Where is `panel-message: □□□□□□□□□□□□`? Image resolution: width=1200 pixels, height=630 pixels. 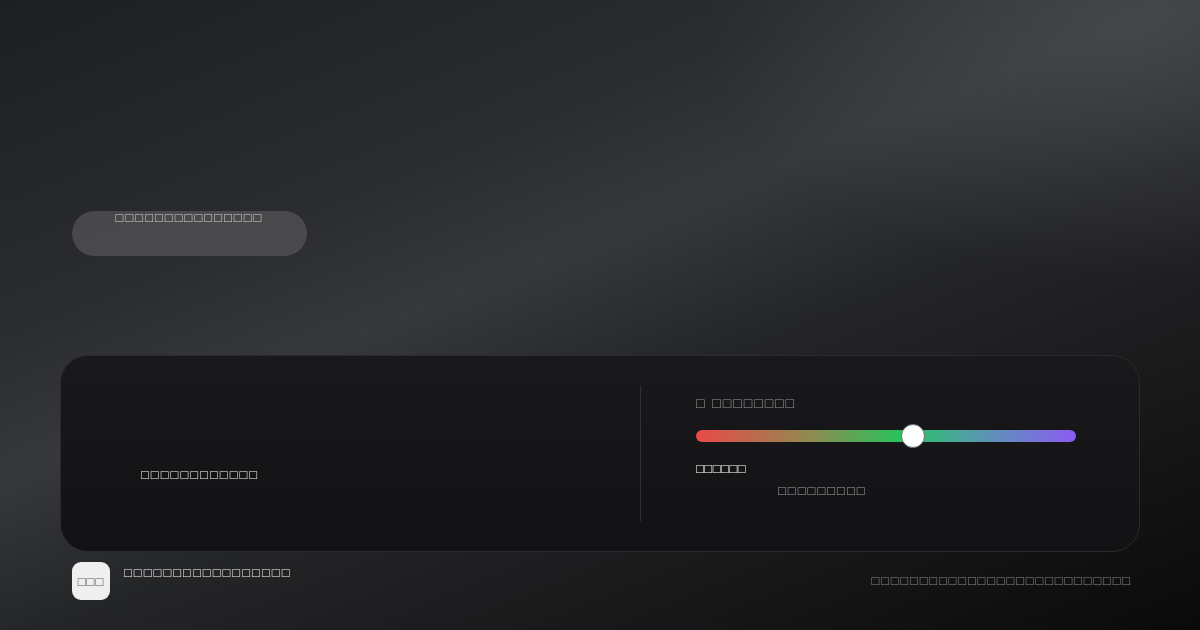
panel-message: □□□□□□□□□□□□ is located at coordinates (200, 475).